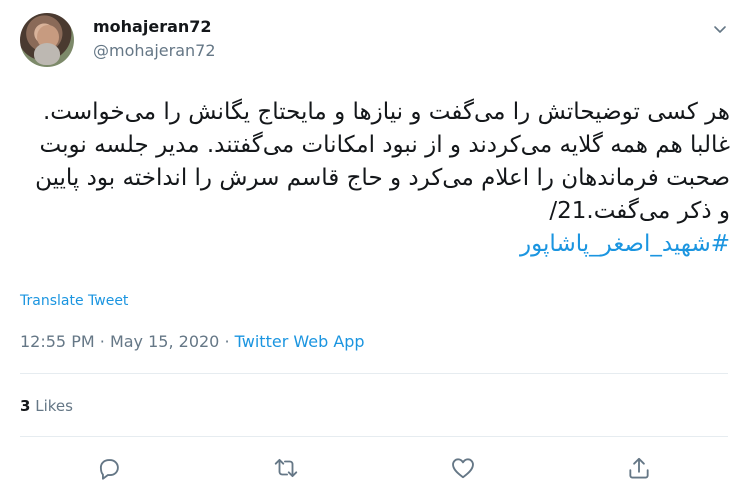  Describe the element at coordinates (54, 406) in the screenshot. I see `likes-label: Likes` at that location.